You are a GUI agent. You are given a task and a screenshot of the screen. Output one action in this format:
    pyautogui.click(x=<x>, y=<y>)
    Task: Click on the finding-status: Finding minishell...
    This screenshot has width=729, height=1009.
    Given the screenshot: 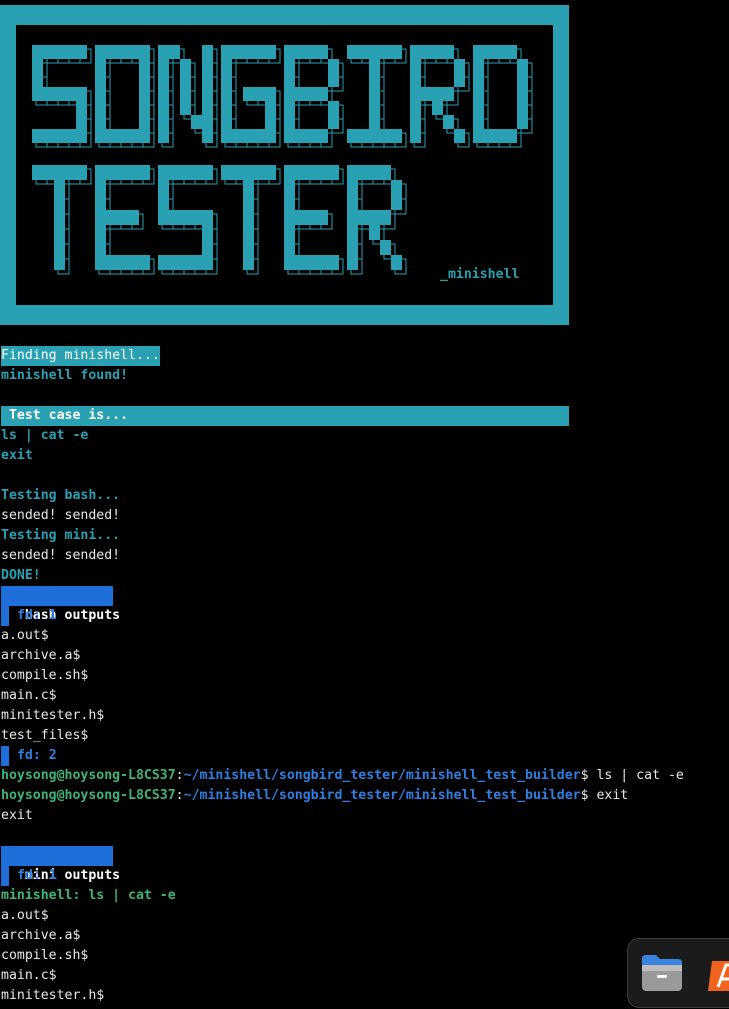 What is the action you would take?
    pyautogui.click(x=80, y=356)
    